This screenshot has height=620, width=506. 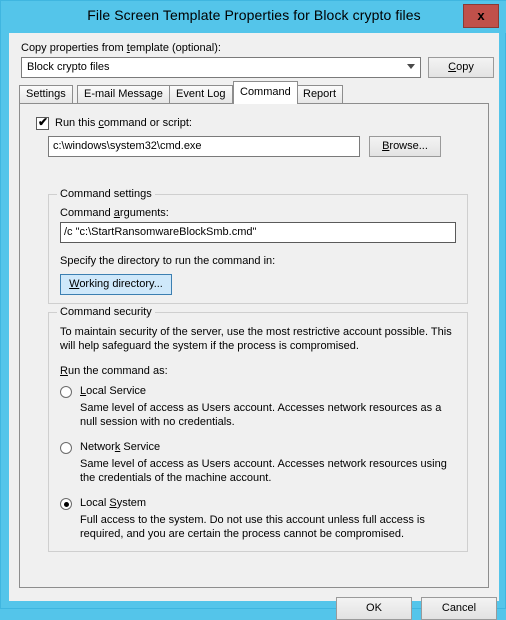 I want to click on radio-local-service, so click(x=66, y=392).